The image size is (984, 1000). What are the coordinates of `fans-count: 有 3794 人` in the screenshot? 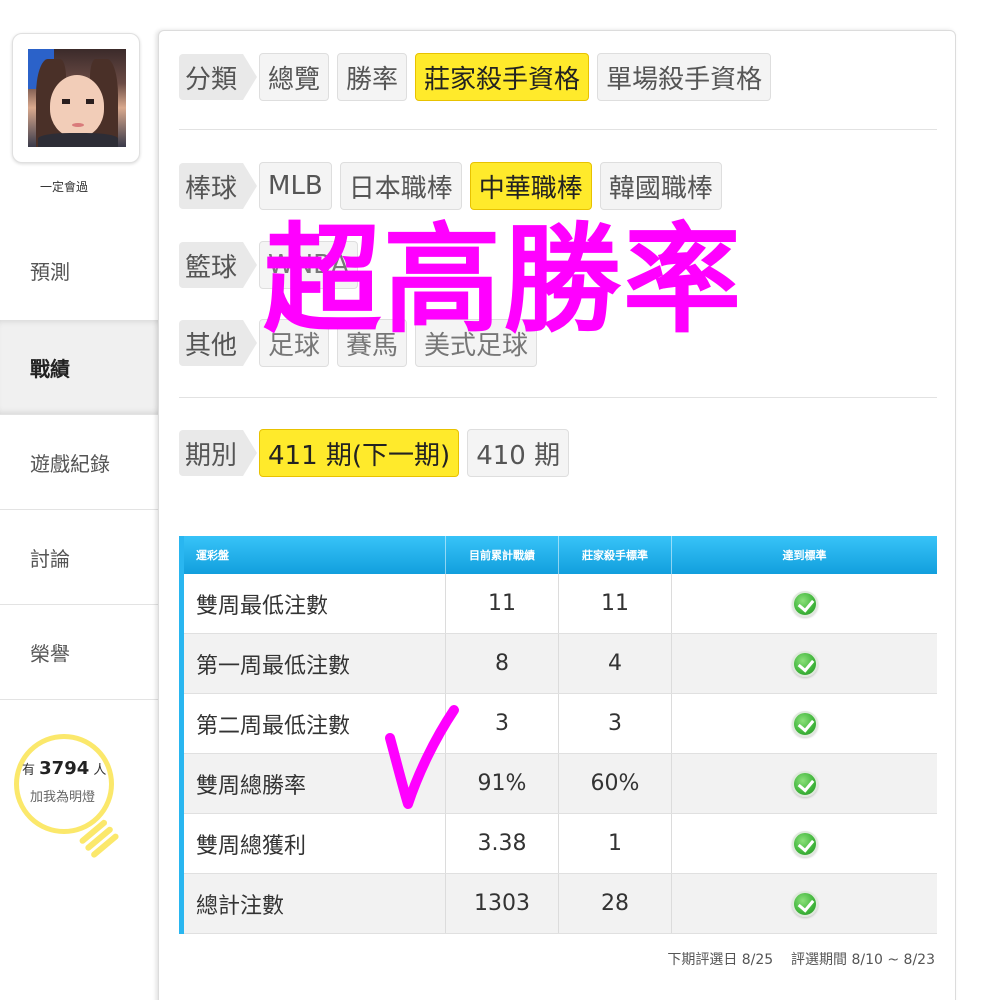 It's located at (64, 768).